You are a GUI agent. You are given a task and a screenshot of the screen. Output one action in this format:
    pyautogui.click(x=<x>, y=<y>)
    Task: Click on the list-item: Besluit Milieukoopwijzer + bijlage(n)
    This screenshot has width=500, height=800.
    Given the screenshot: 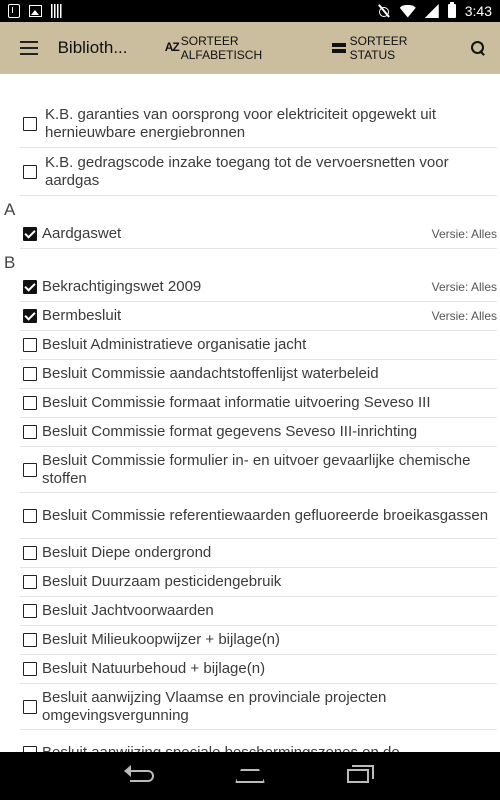 What is the action you would take?
    pyautogui.click(x=258, y=640)
    